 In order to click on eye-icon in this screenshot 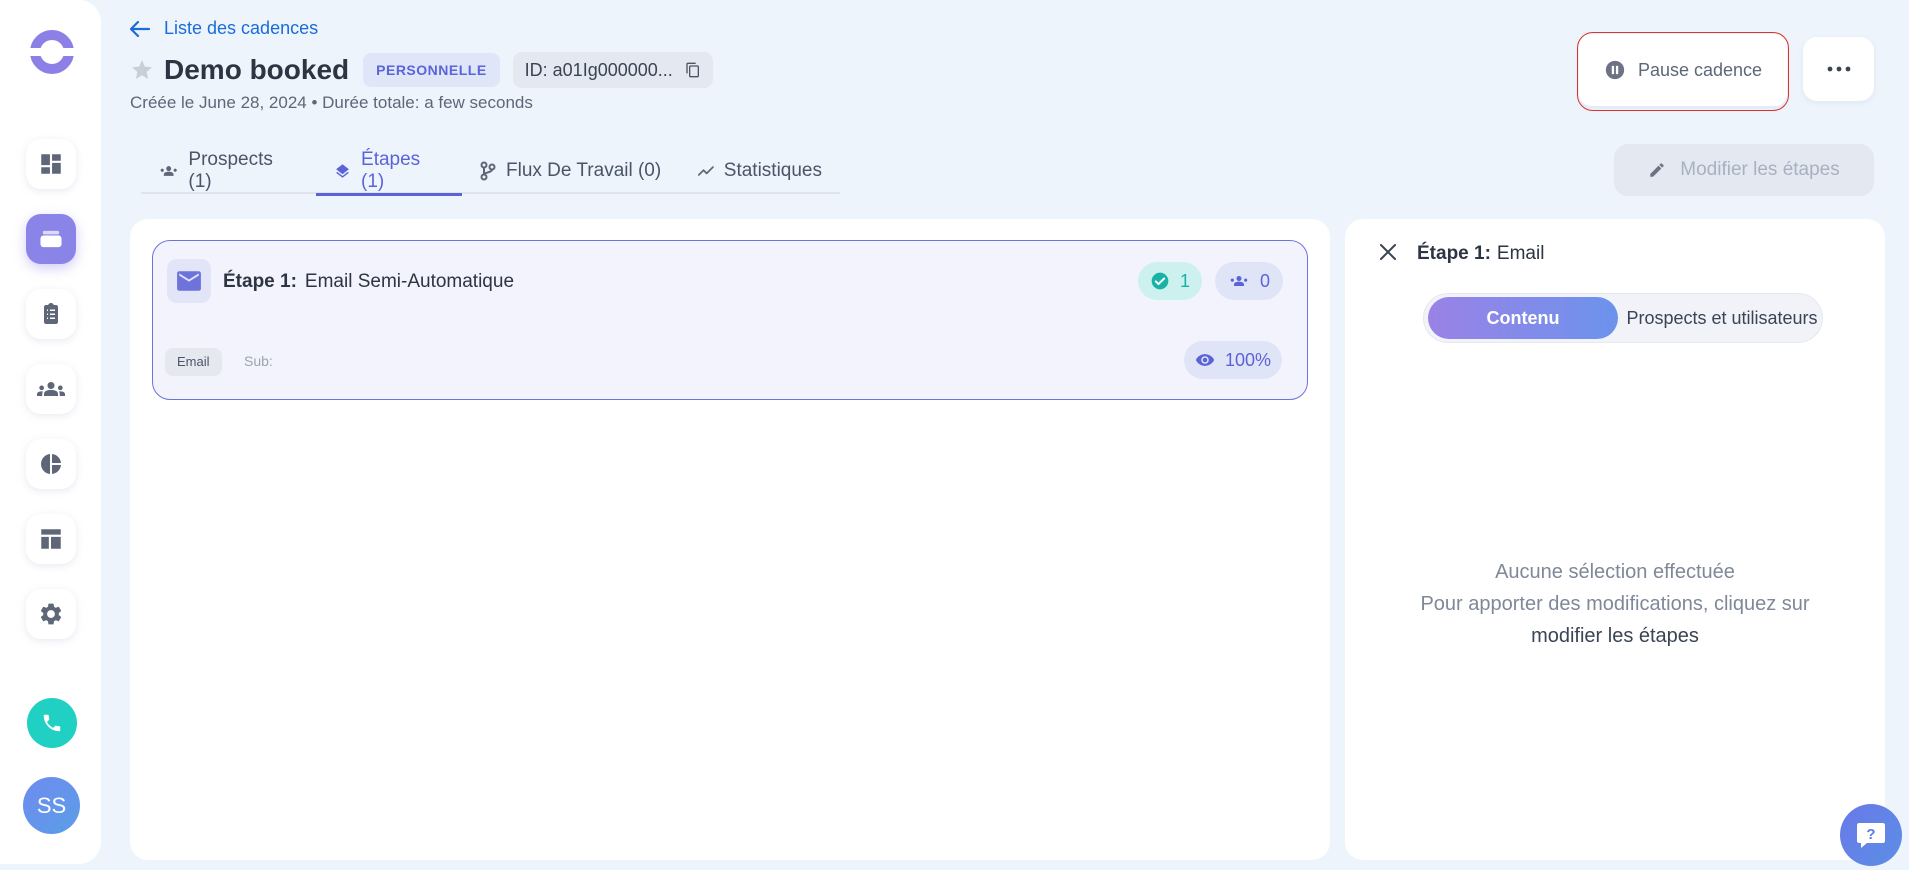, I will do `click(1205, 360)`.